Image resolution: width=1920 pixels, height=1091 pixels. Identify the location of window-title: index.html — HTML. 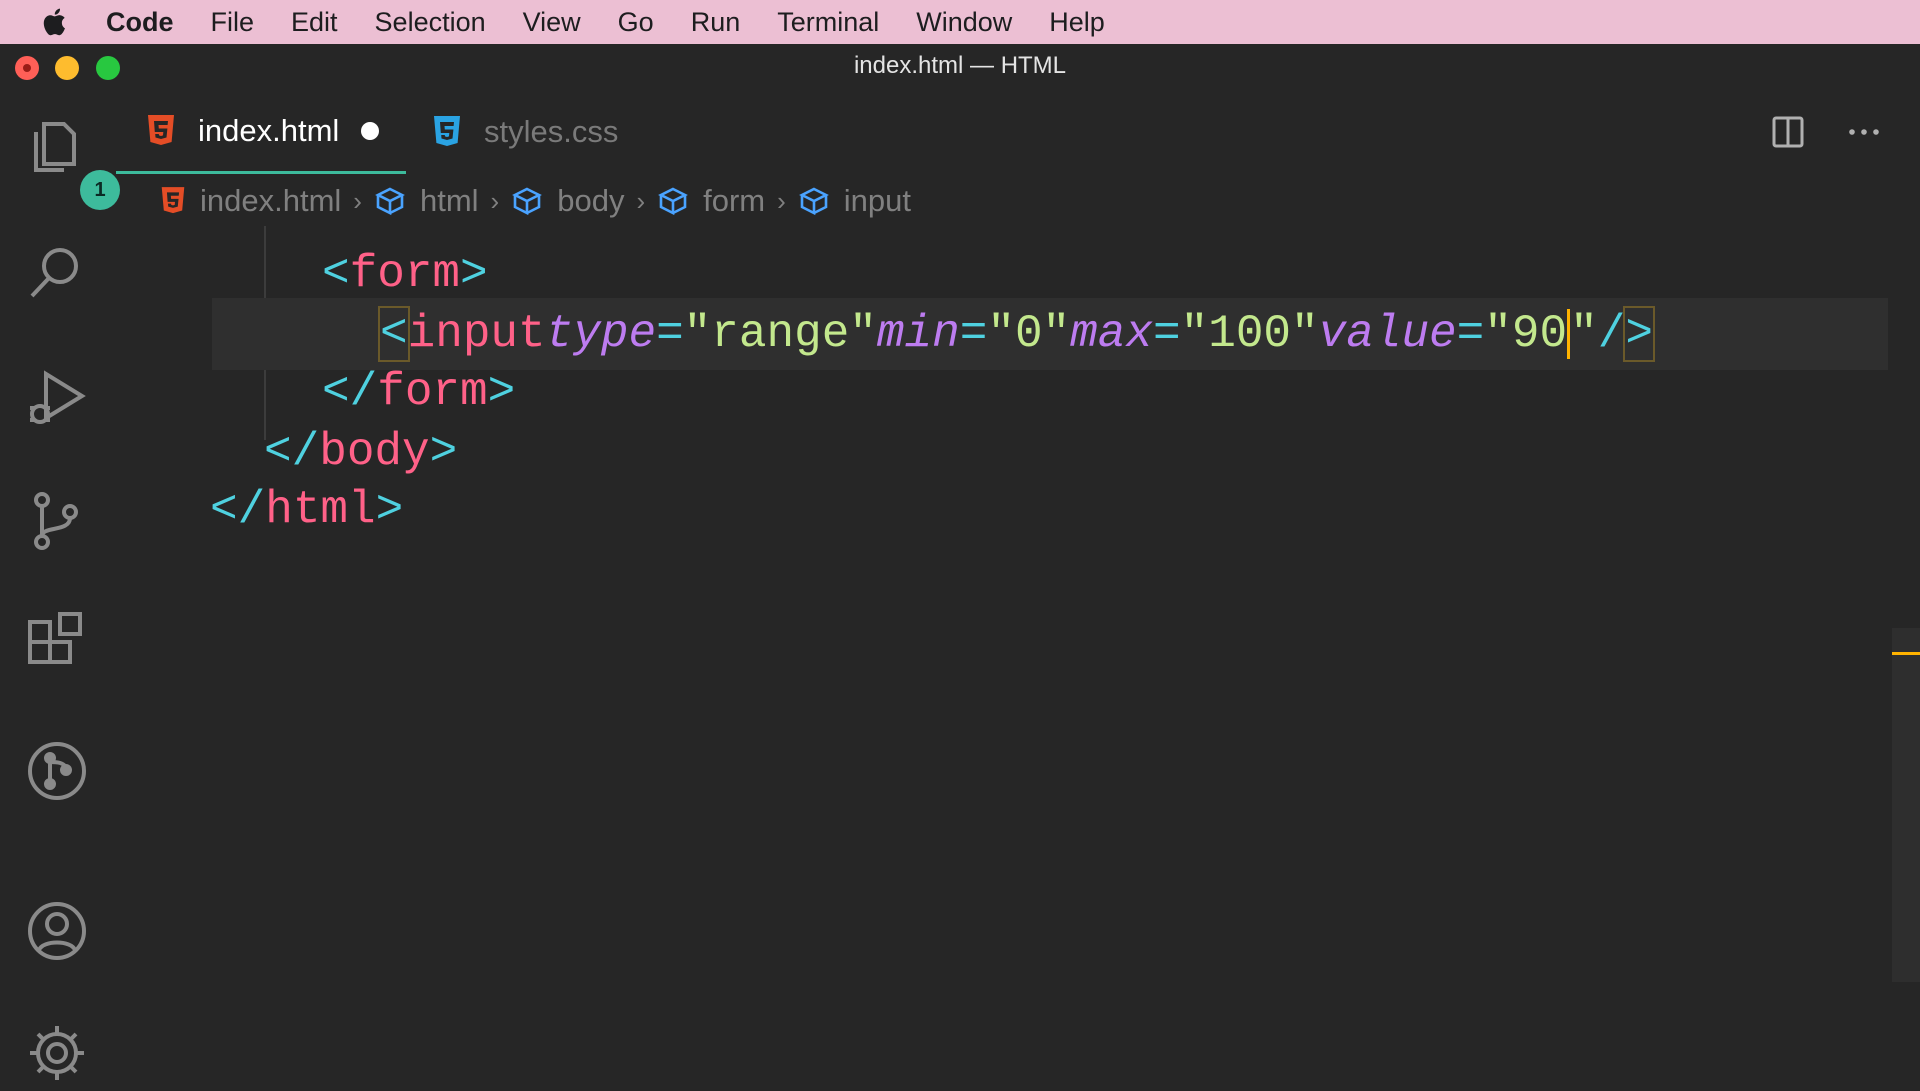
(960, 65).